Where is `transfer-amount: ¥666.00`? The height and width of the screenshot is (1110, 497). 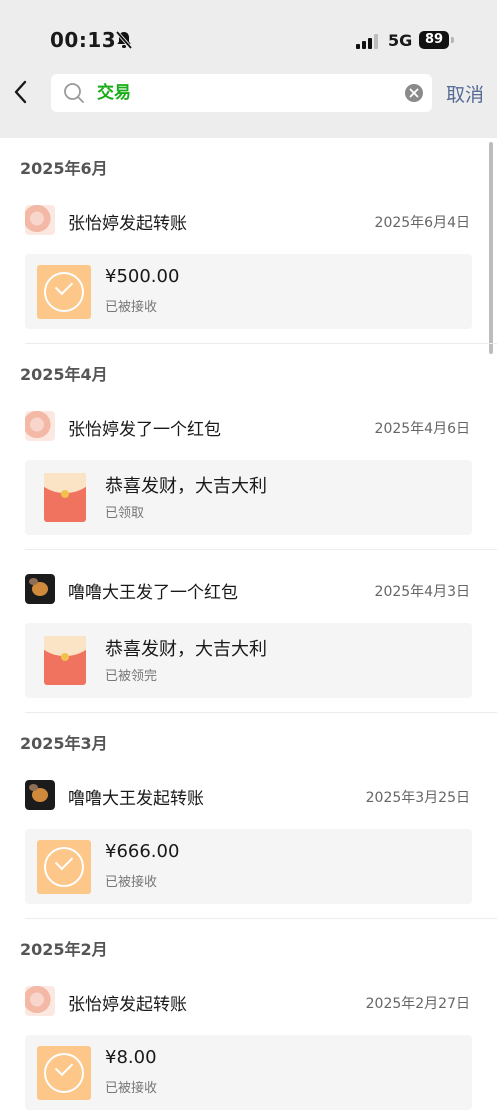 transfer-amount: ¥666.00 is located at coordinates (142, 851).